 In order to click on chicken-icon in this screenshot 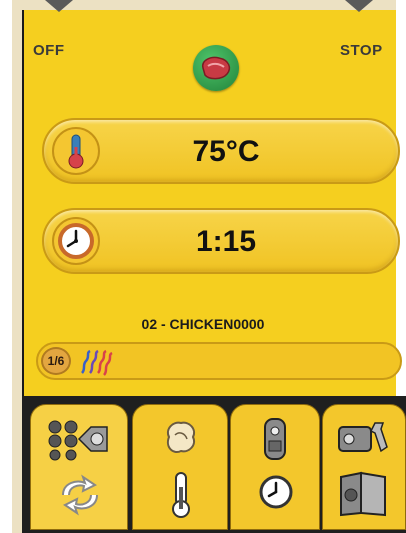, I will do `click(181, 441)`.